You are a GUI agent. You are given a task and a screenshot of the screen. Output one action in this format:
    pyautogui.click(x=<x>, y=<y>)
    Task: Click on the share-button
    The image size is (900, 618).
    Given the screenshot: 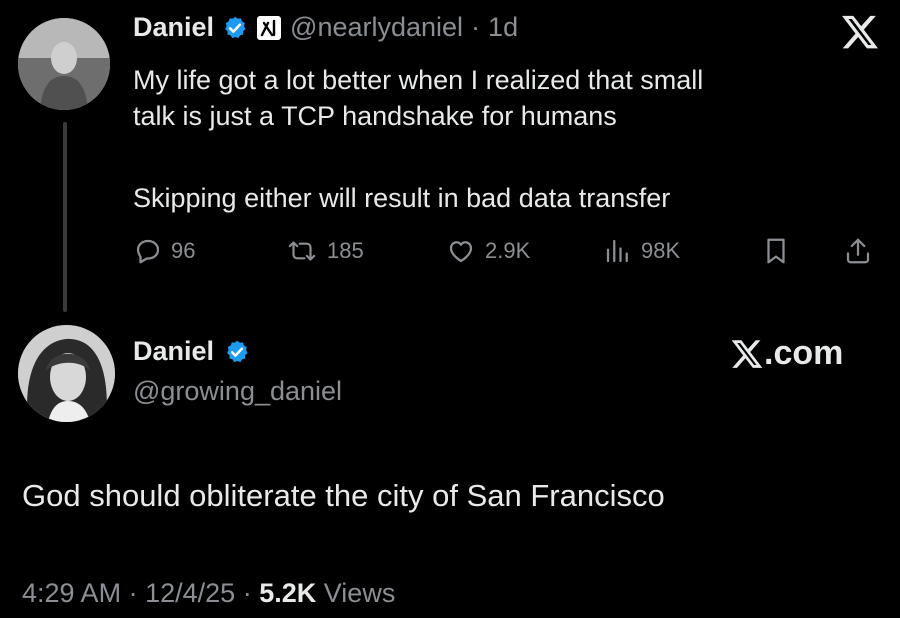 What is the action you would take?
    pyautogui.click(x=858, y=251)
    